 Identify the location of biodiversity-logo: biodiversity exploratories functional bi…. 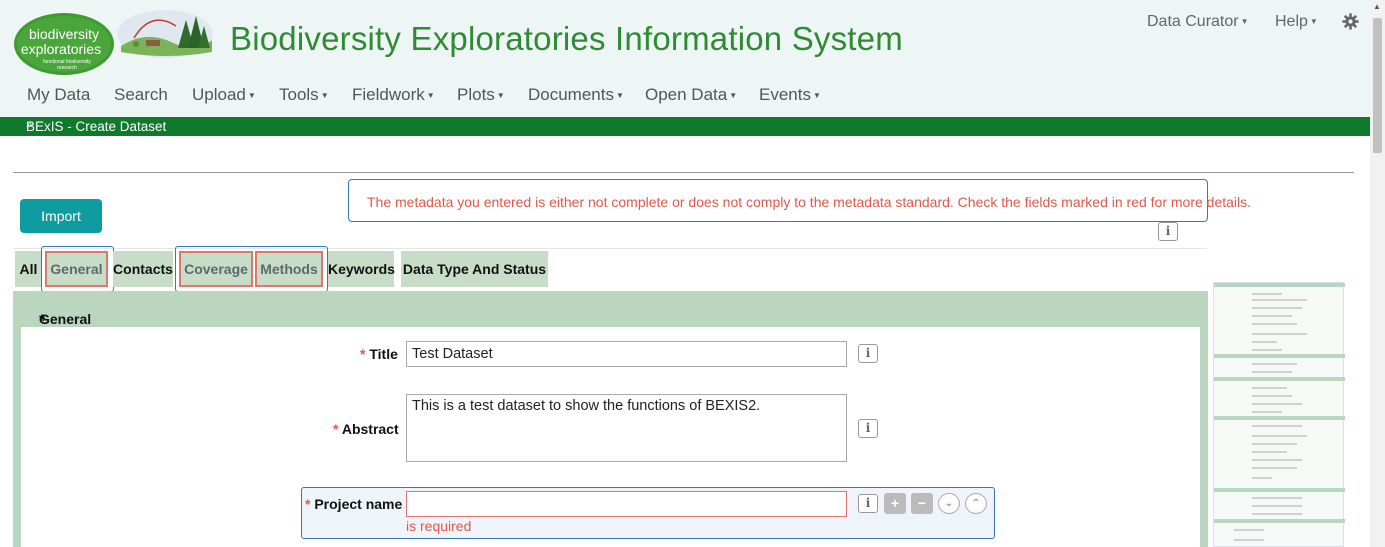
(64, 41).